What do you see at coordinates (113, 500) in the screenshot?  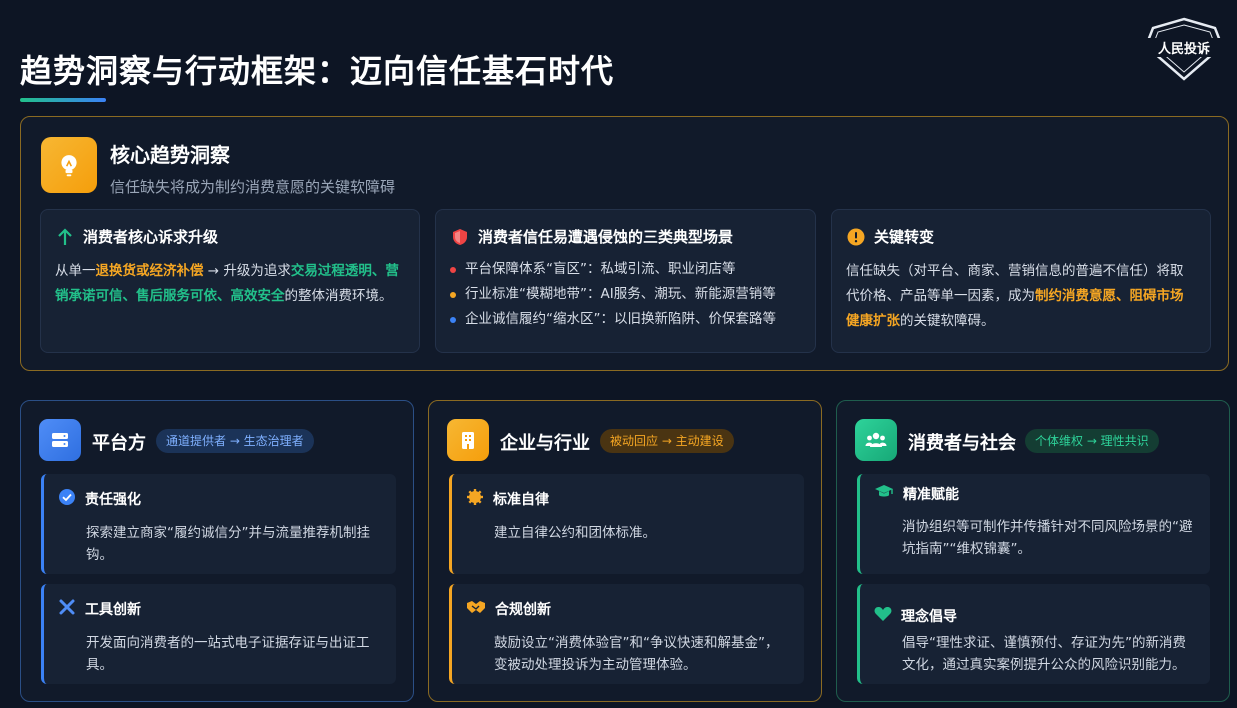 I see `item-title: 责任强化` at bounding box center [113, 500].